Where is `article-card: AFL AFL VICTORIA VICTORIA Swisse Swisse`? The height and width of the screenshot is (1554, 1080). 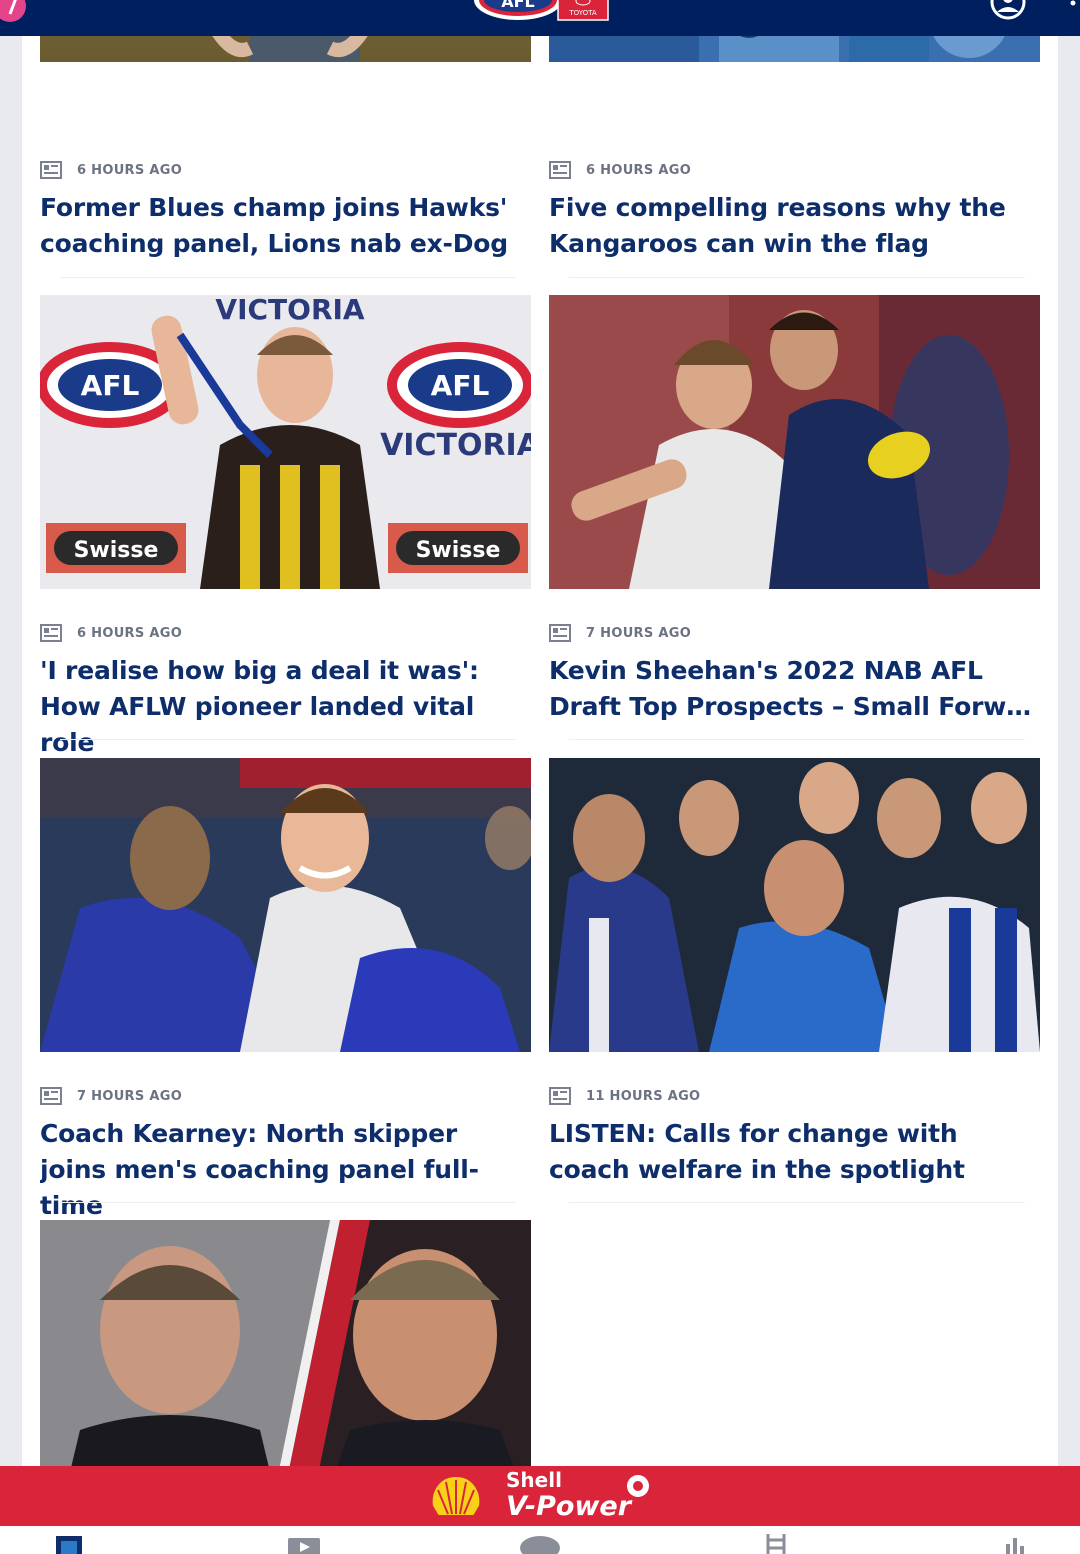 article-card: AFL AFL VICTORIA VICTORIA Swisse Swisse is located at coordinates (285, 528).